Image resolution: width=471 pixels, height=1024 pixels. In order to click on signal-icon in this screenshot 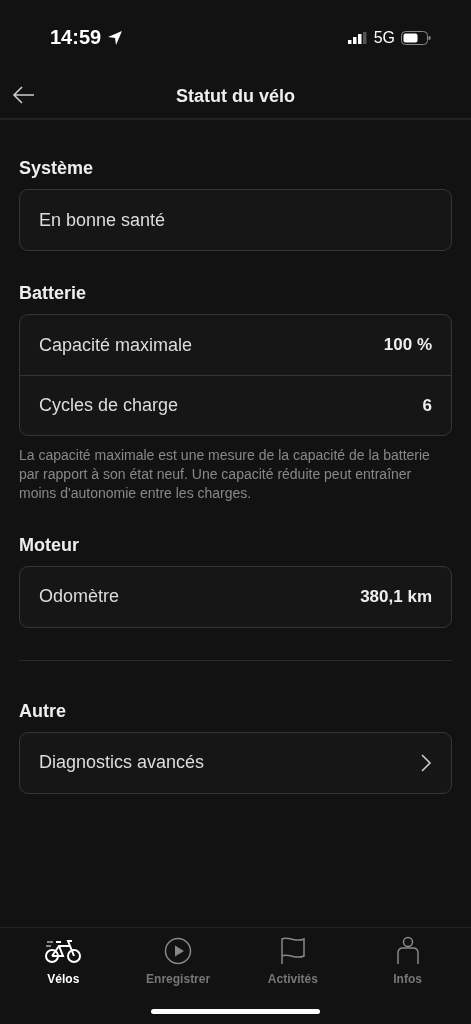, I will do `click(357, 37)`.